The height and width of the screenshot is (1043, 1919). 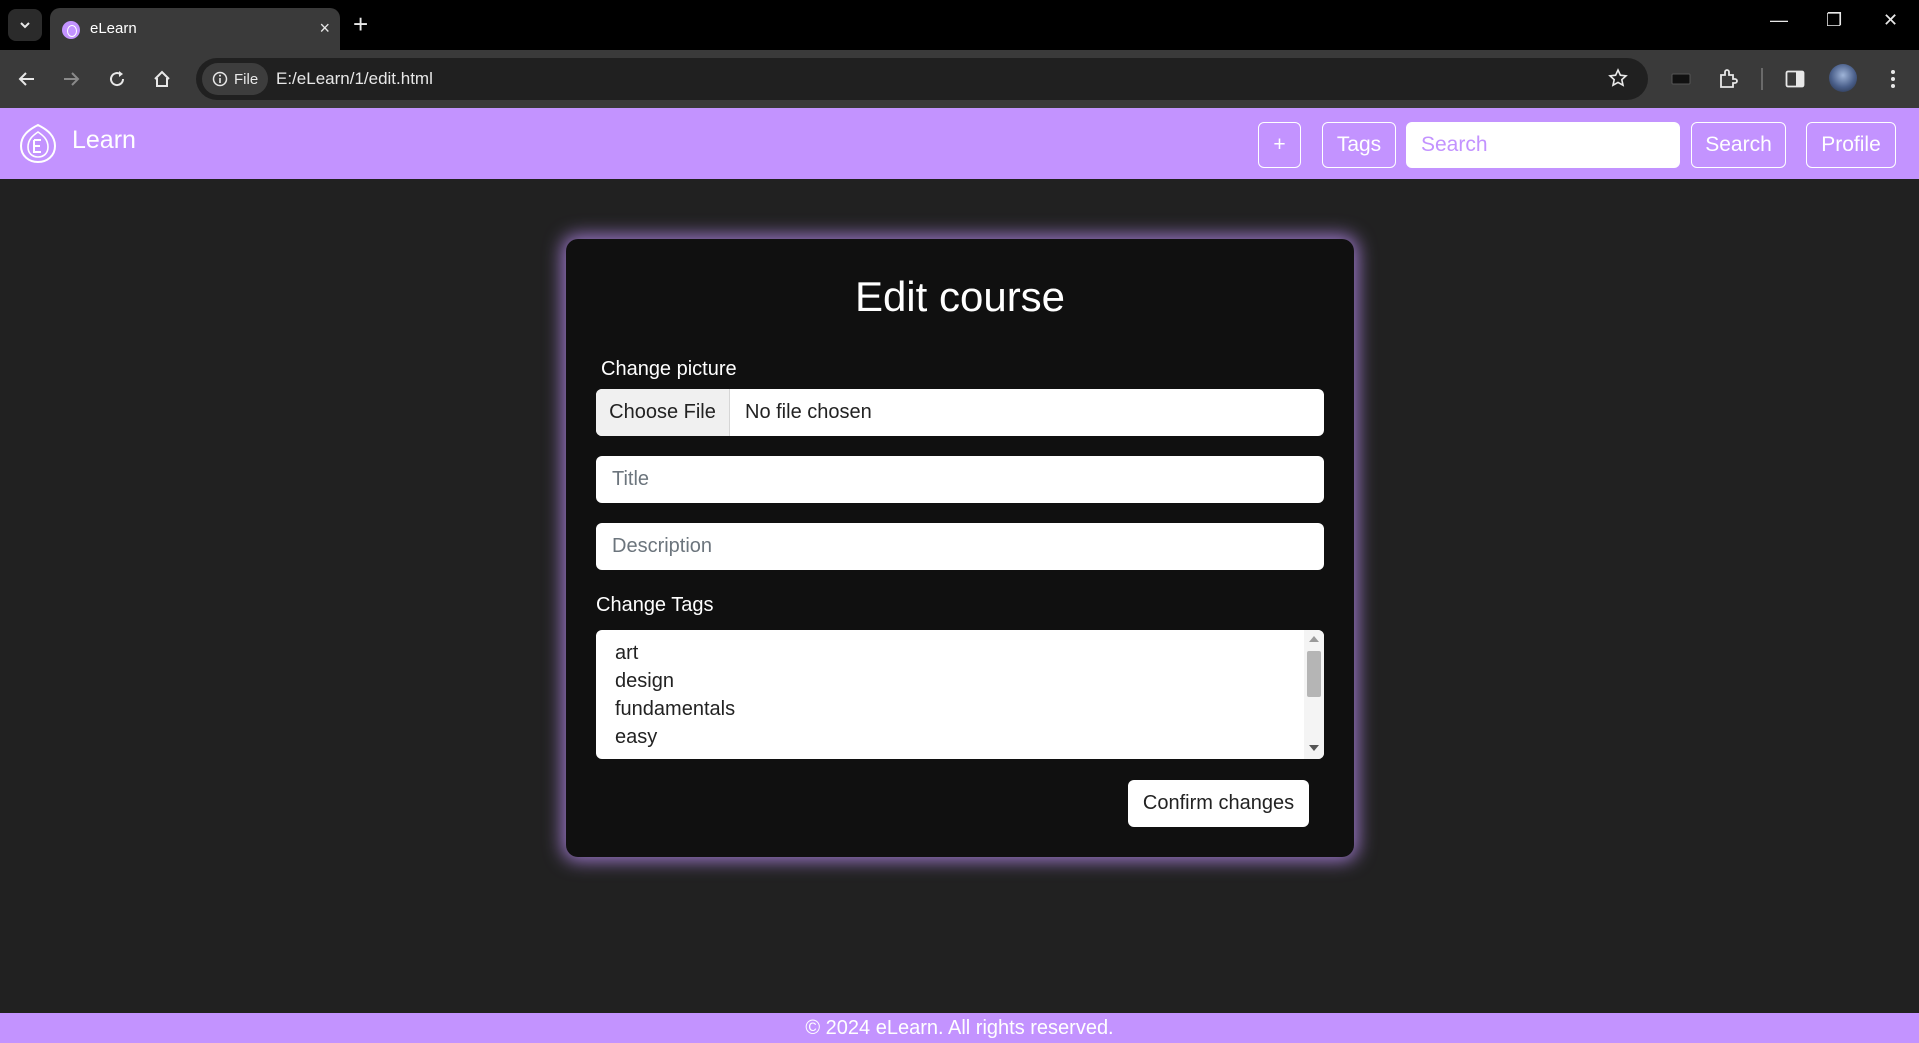 What do you see at coordinates (1893, 79) in the screenshot?
I see `menu-icon` at bounding box center [1893, 79].